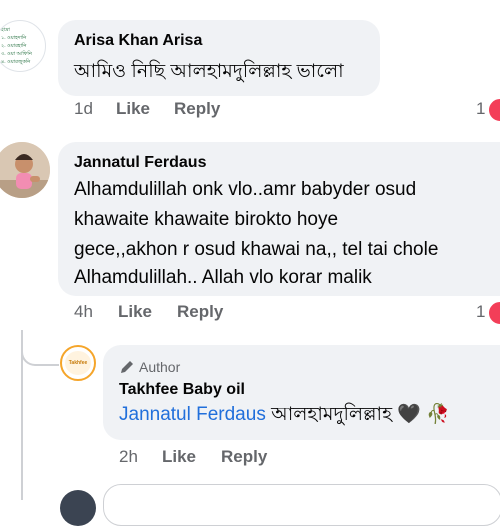 The width and height of the screenshot is (500, 526). Describe the element at coordinates (160, 367) in the screenshot. I see `author-badge: Author` at that location.